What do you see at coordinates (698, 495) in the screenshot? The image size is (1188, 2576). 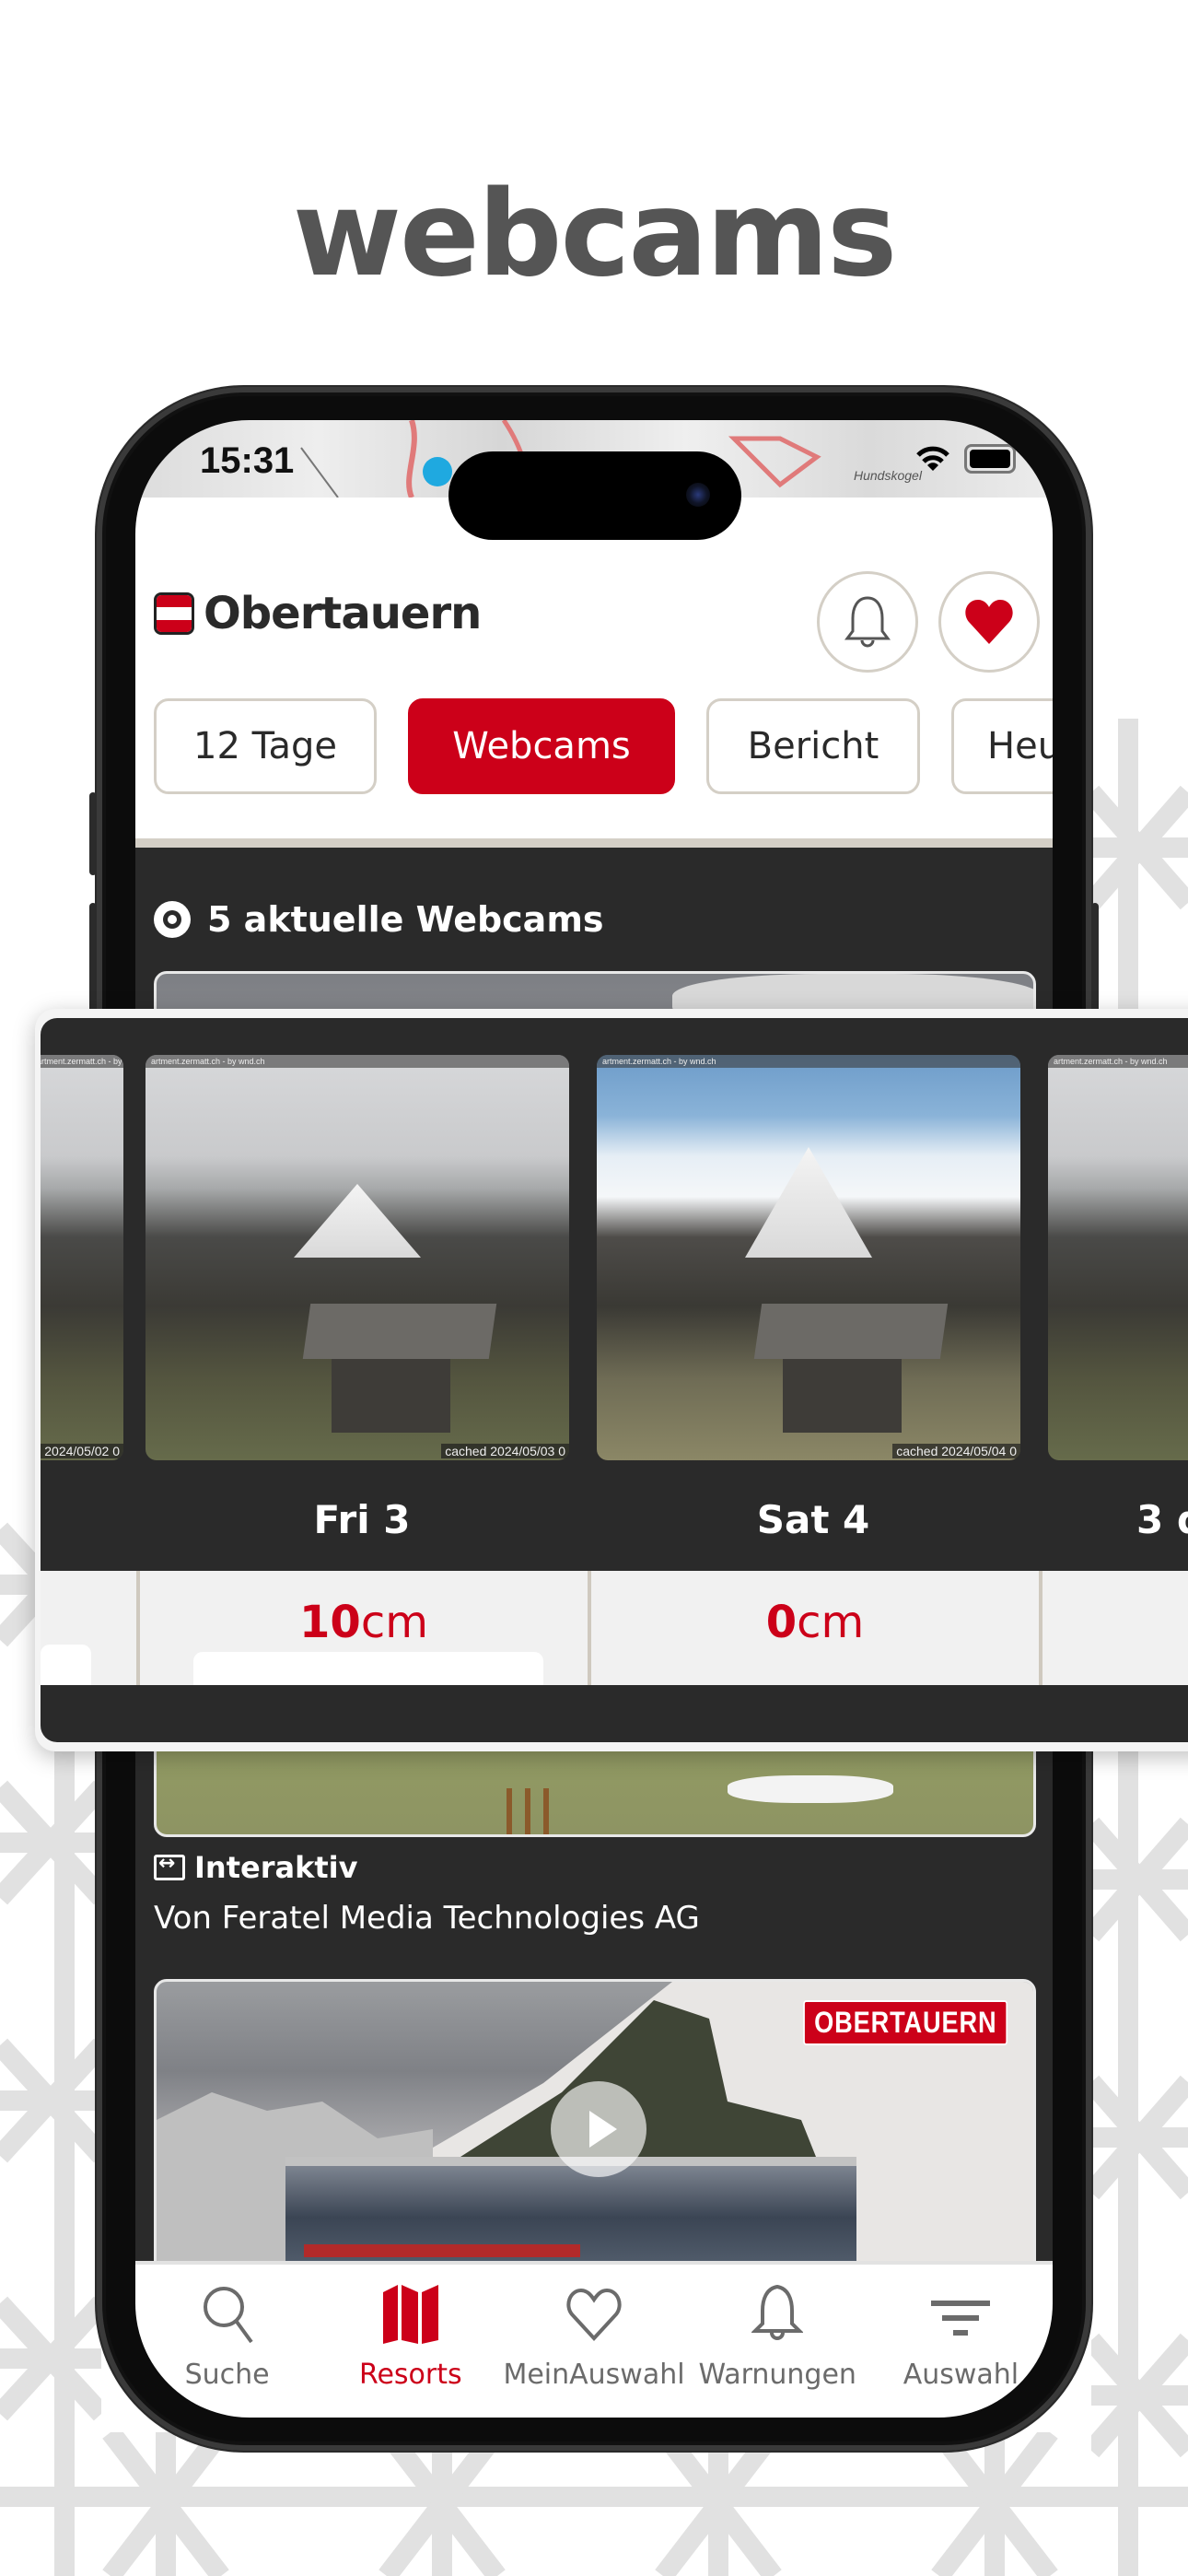 I see `front-camera` at bounding box center [698, 495].